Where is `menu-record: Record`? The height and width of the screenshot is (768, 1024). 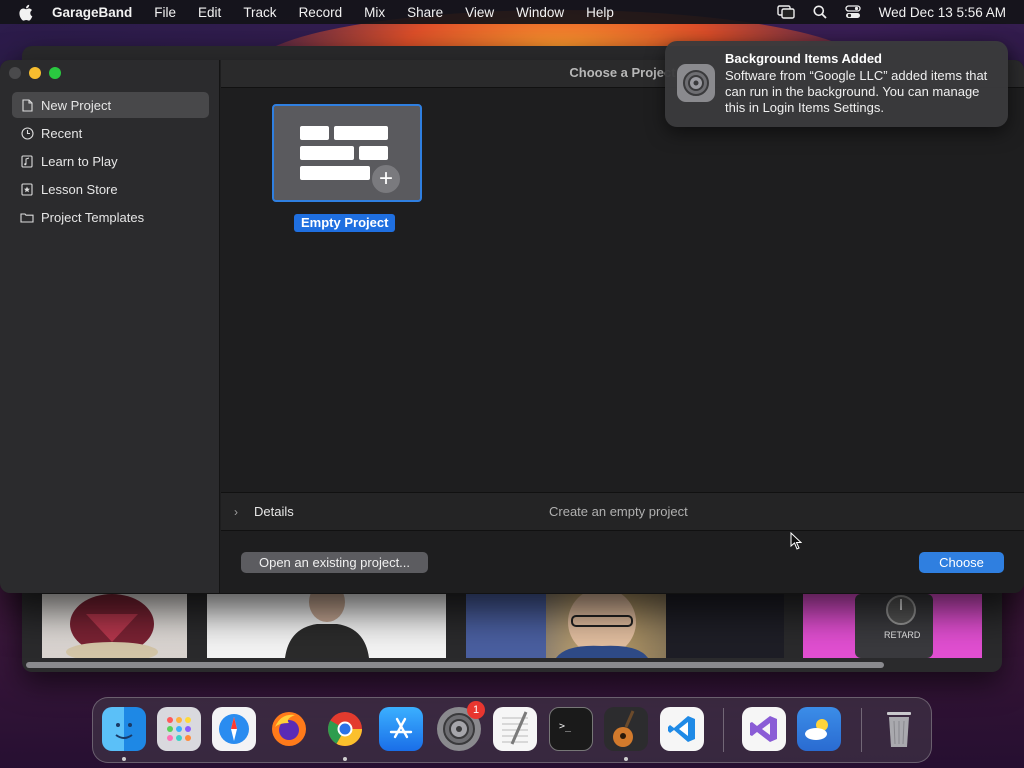 menu-record: Record is located at coordinates (321, 12).